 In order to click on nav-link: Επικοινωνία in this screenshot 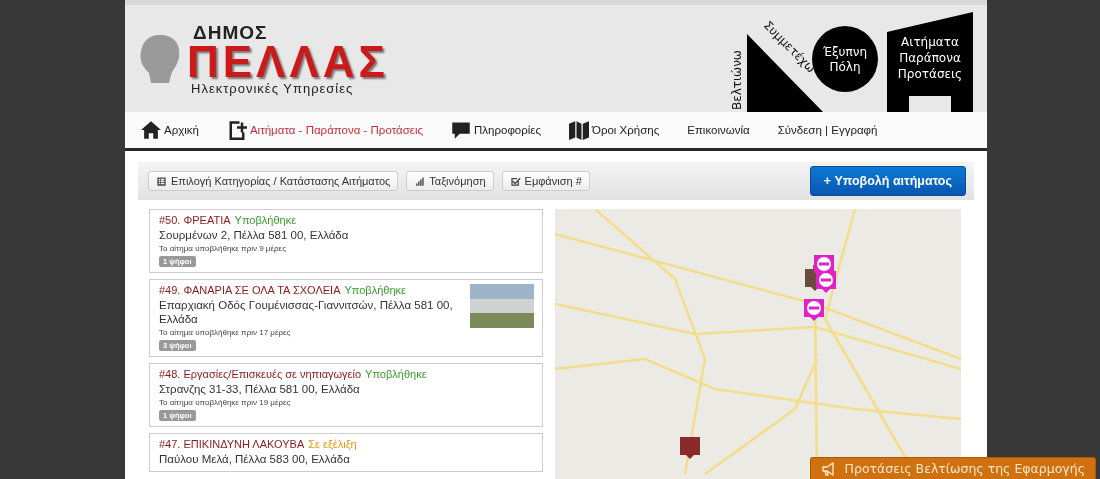, I will do `click(718, 130)`.